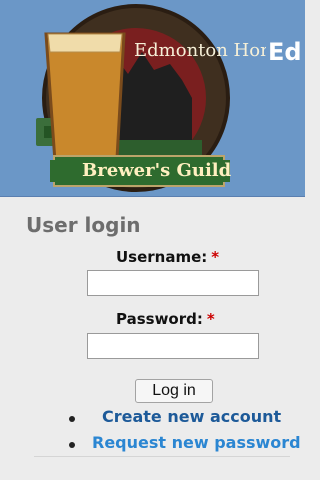 This screenshot has width=320, height=480. Describe the element at coordinates (174, 391) in the screenshot. I see `login-button: Log in` at that location.